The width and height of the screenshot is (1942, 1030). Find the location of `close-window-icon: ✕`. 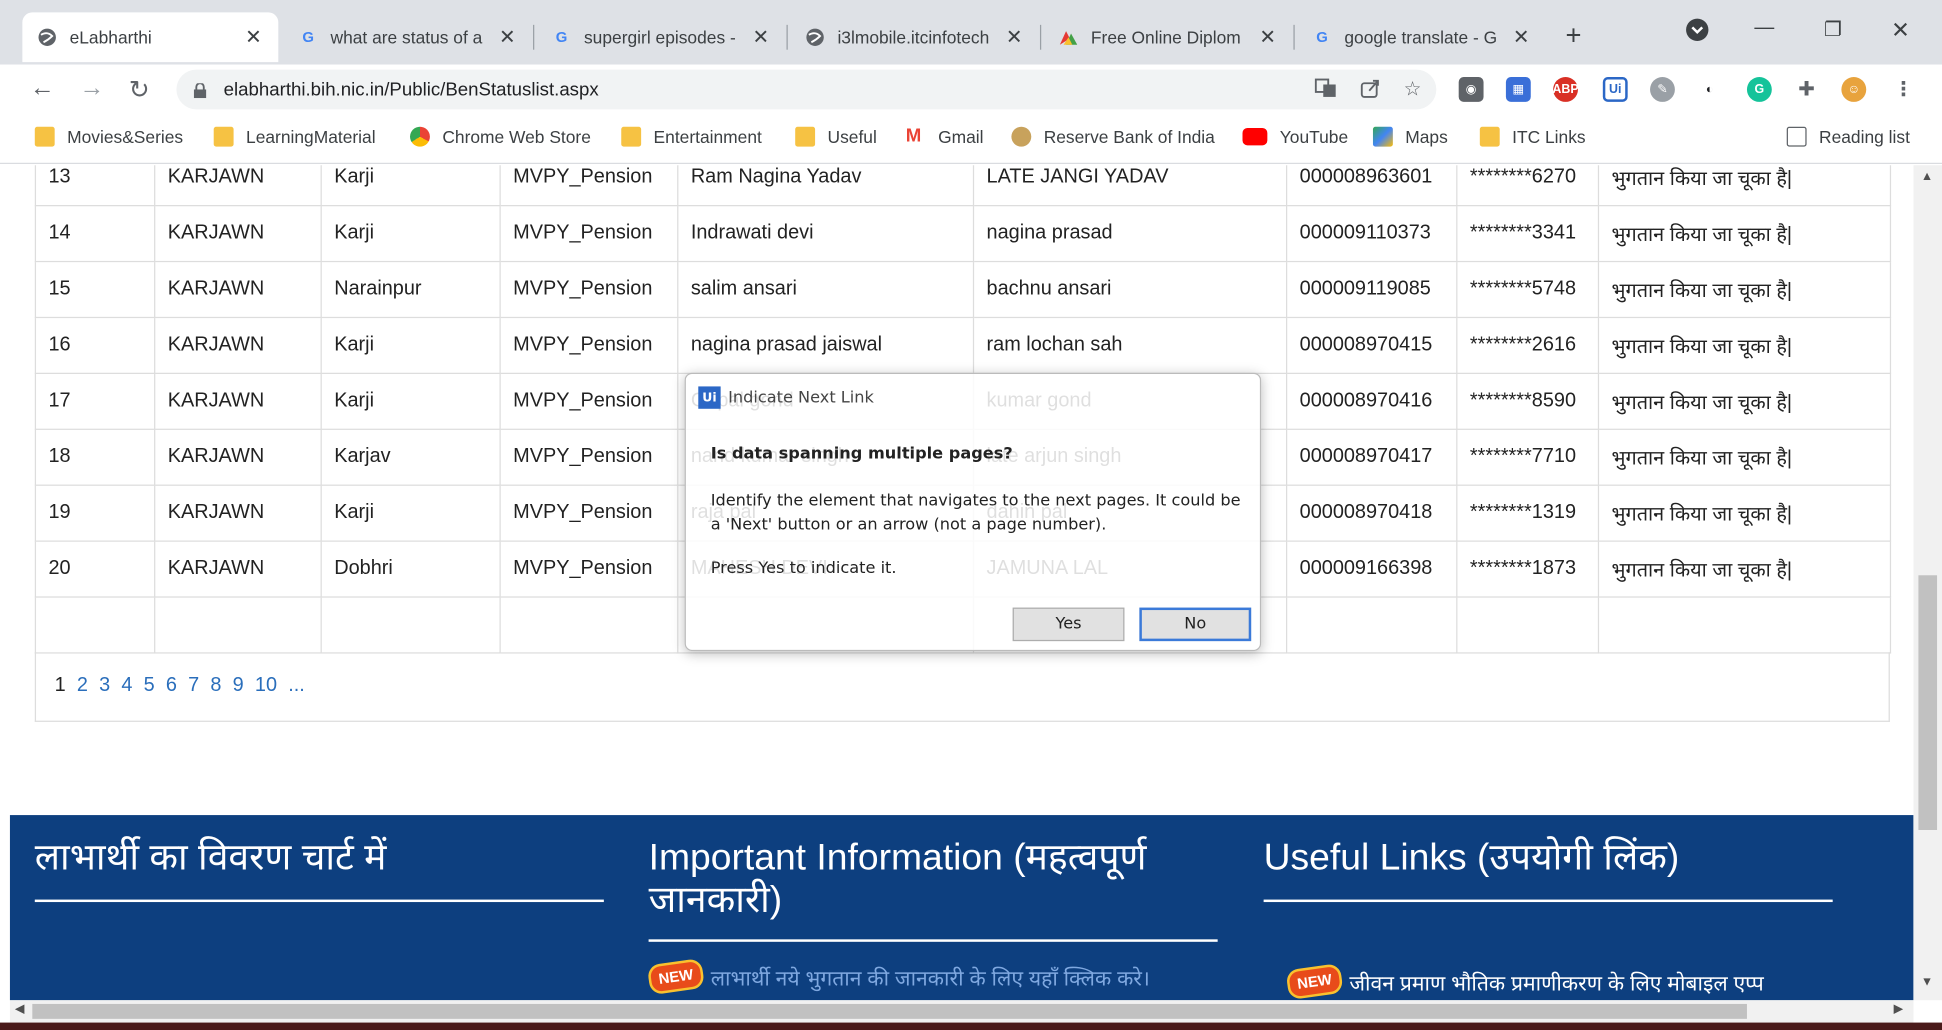

close-window-icon: ✕ is located at coordinates (1900, 30).